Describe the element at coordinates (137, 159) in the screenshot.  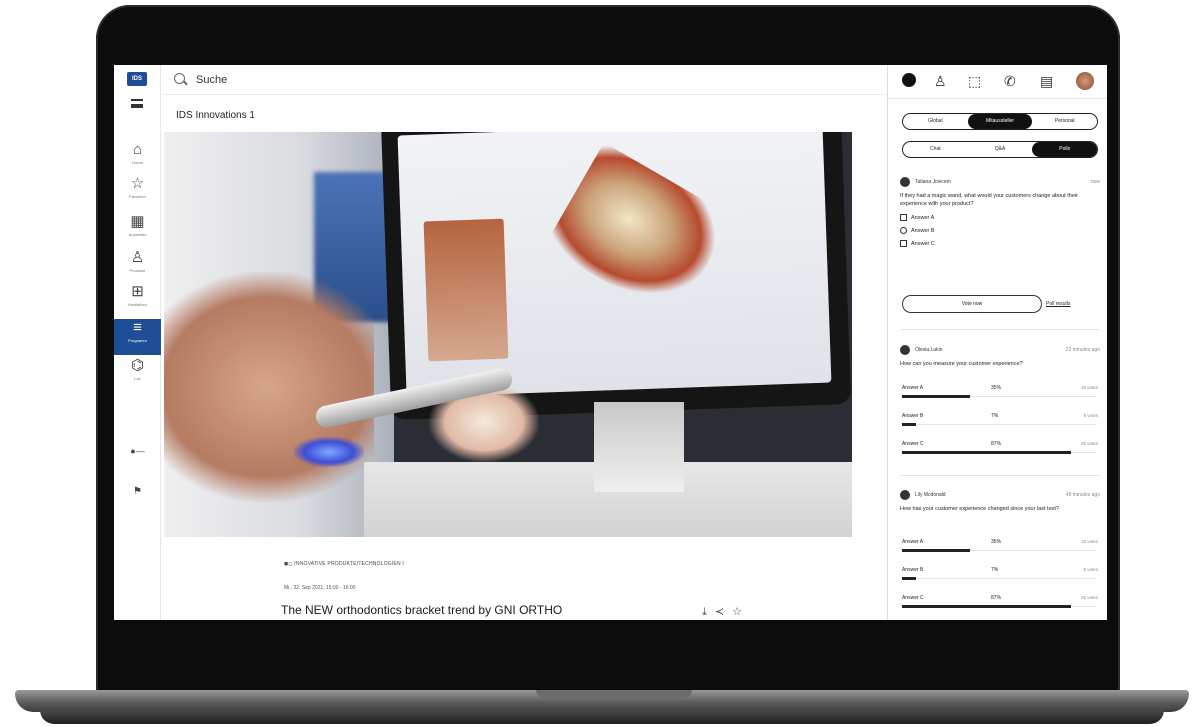
I see `rail-item-home: ⌂ Home` at that location.